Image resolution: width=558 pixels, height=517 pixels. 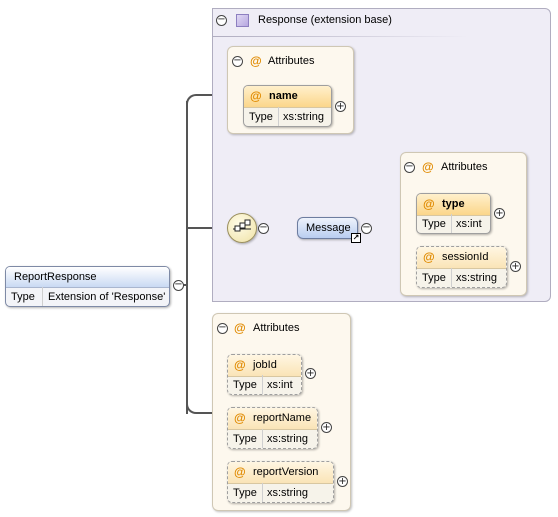 I want to click on sequence-compositor, so click(x=242, y=228).